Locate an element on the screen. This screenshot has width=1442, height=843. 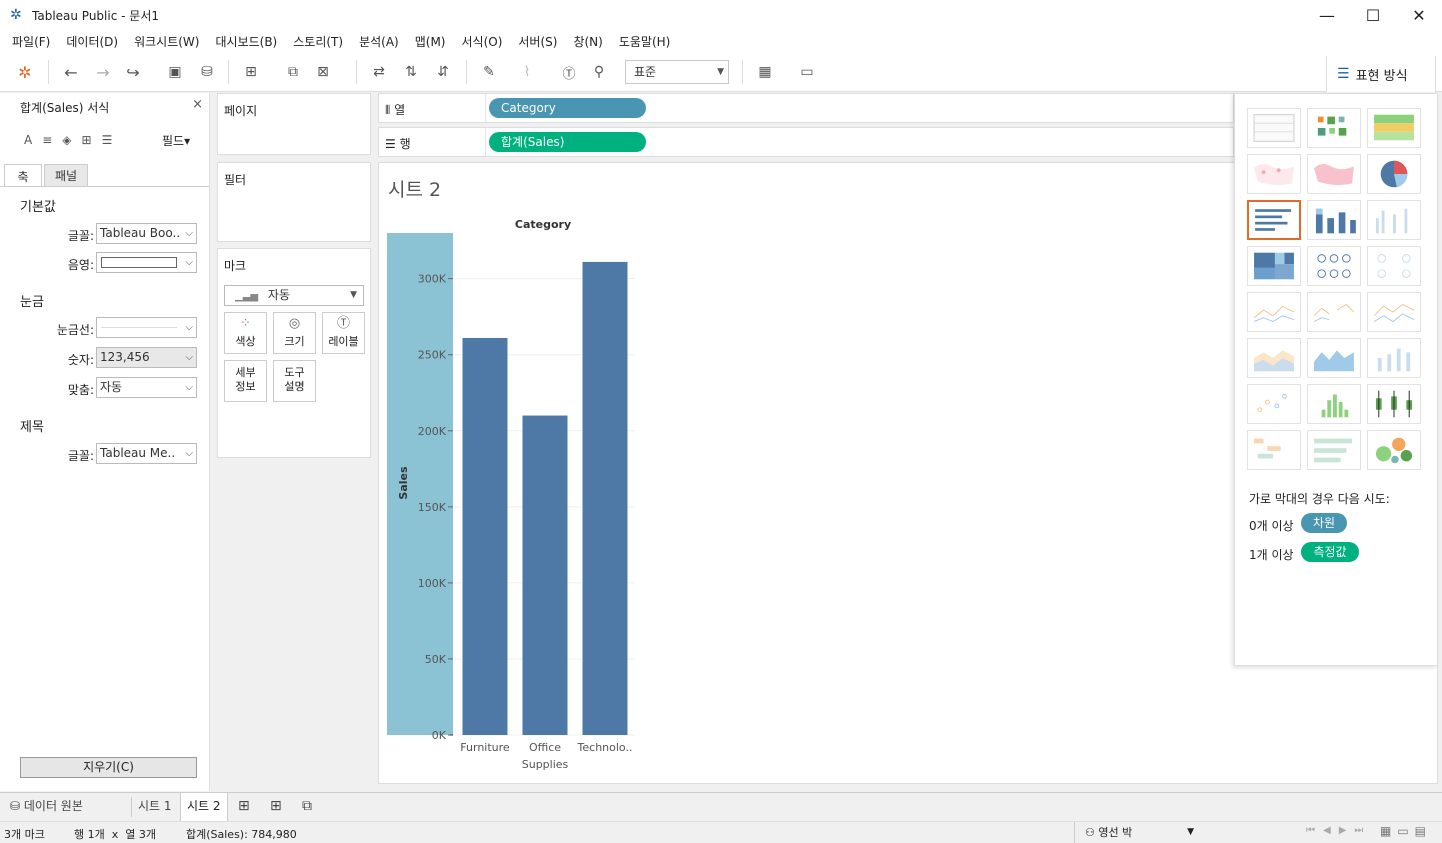
font-icon: A is located at coordinates (28, 140).